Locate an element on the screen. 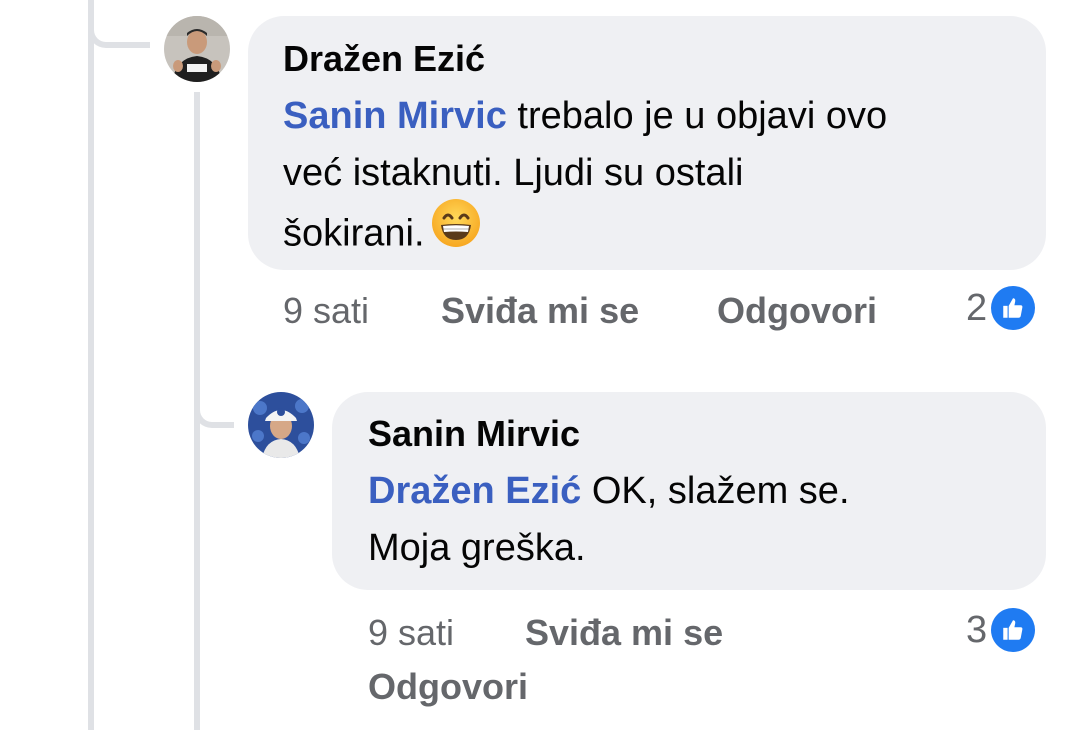  reply-reactions: 3 is located at coordinates (1001, 630).